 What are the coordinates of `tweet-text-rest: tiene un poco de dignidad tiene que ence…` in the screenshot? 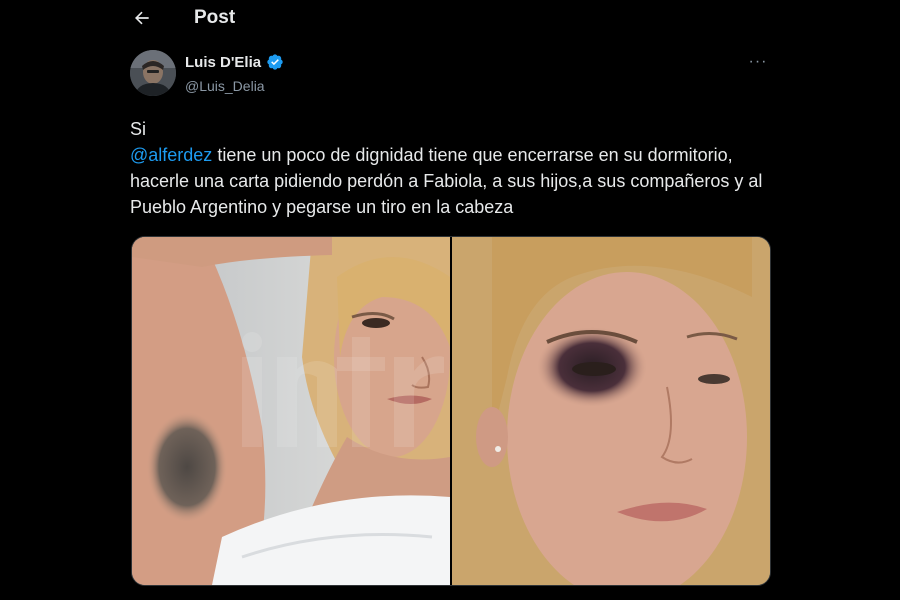 It's located at (446, 181).